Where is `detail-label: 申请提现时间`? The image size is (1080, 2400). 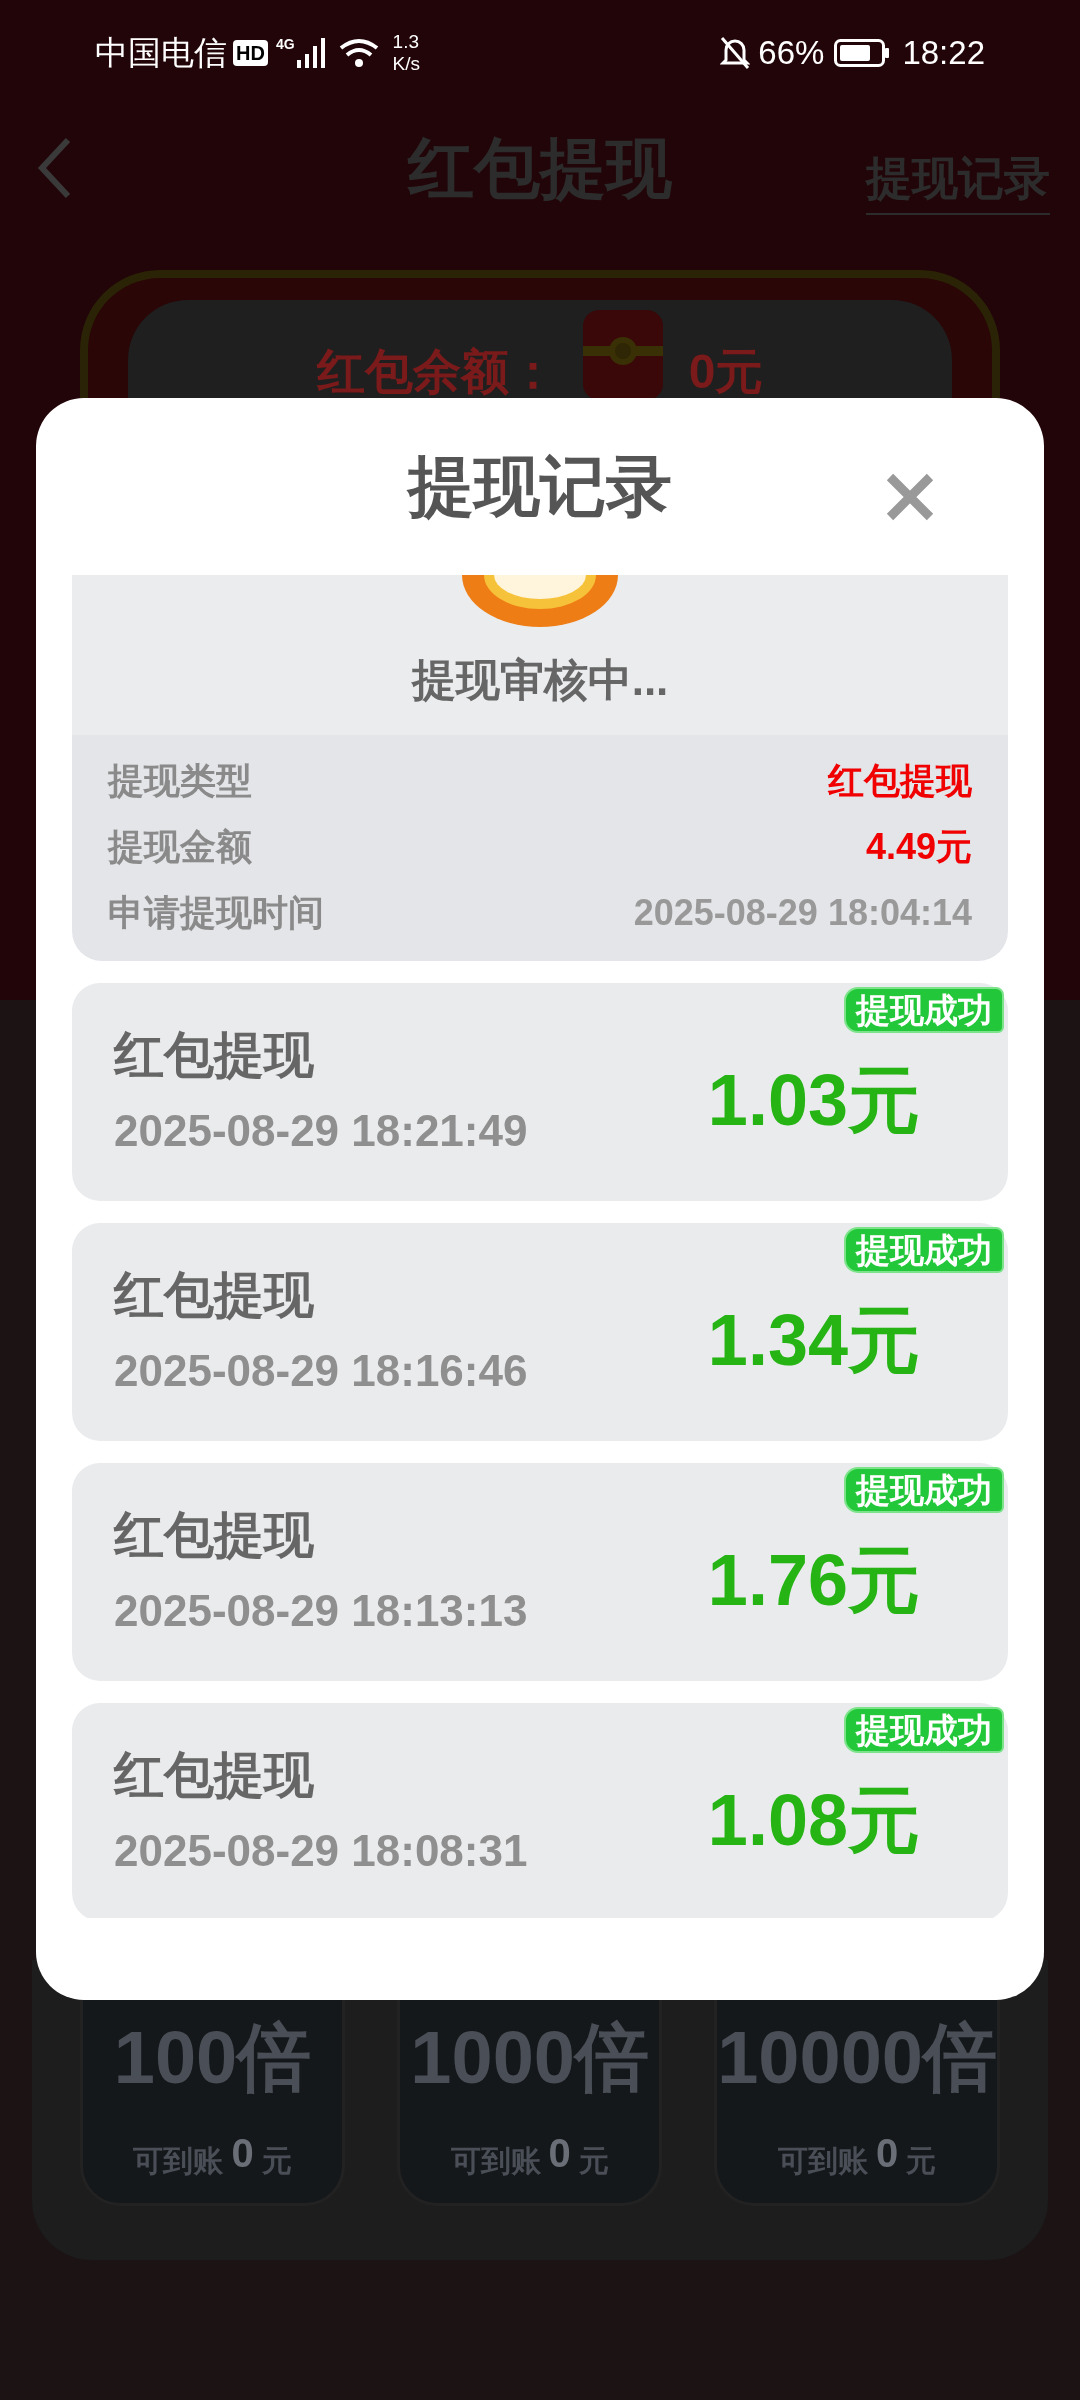 detail-label: 申请提现时间 is located at coordinates (216, 913).